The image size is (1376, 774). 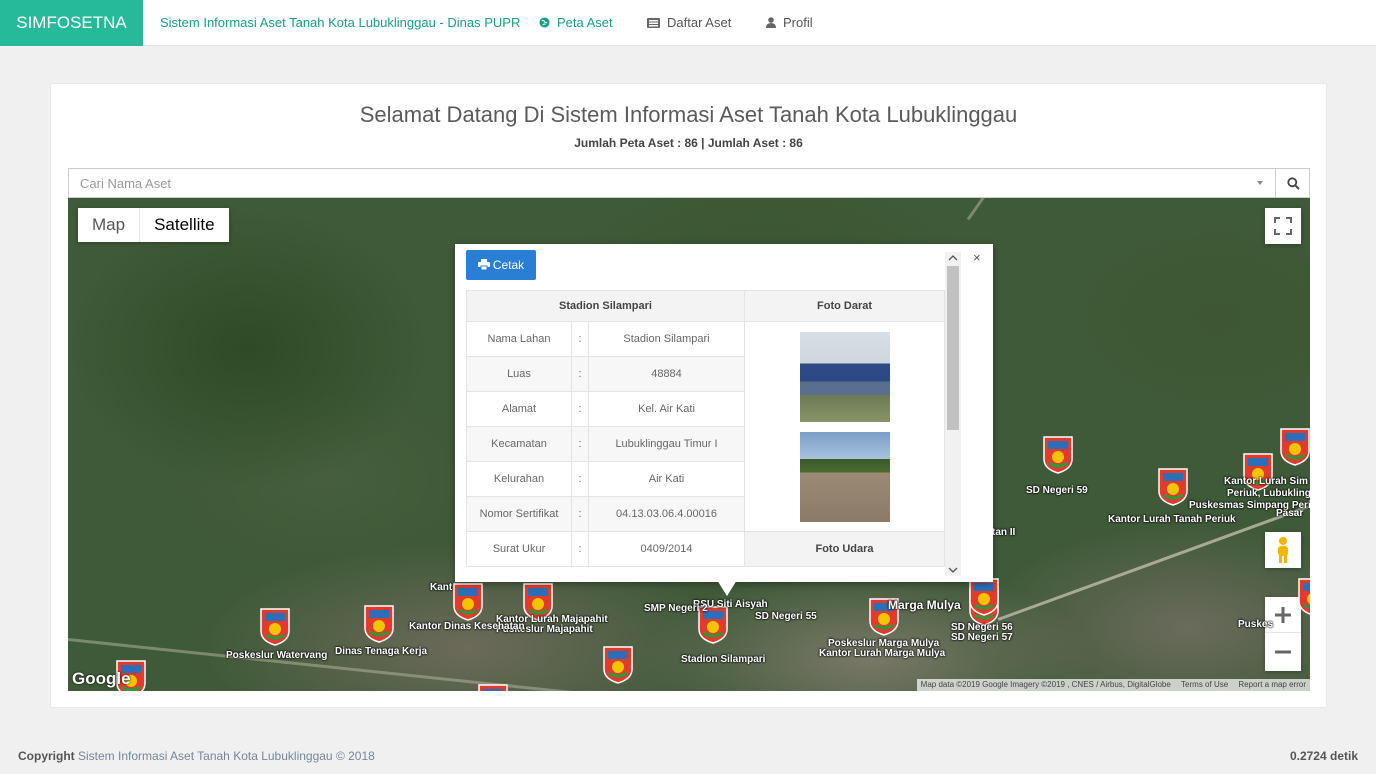 What do you see at coordinates (727, 588) in the screenshot?
I see `popup-pointer` at bounding box center [727, 588].